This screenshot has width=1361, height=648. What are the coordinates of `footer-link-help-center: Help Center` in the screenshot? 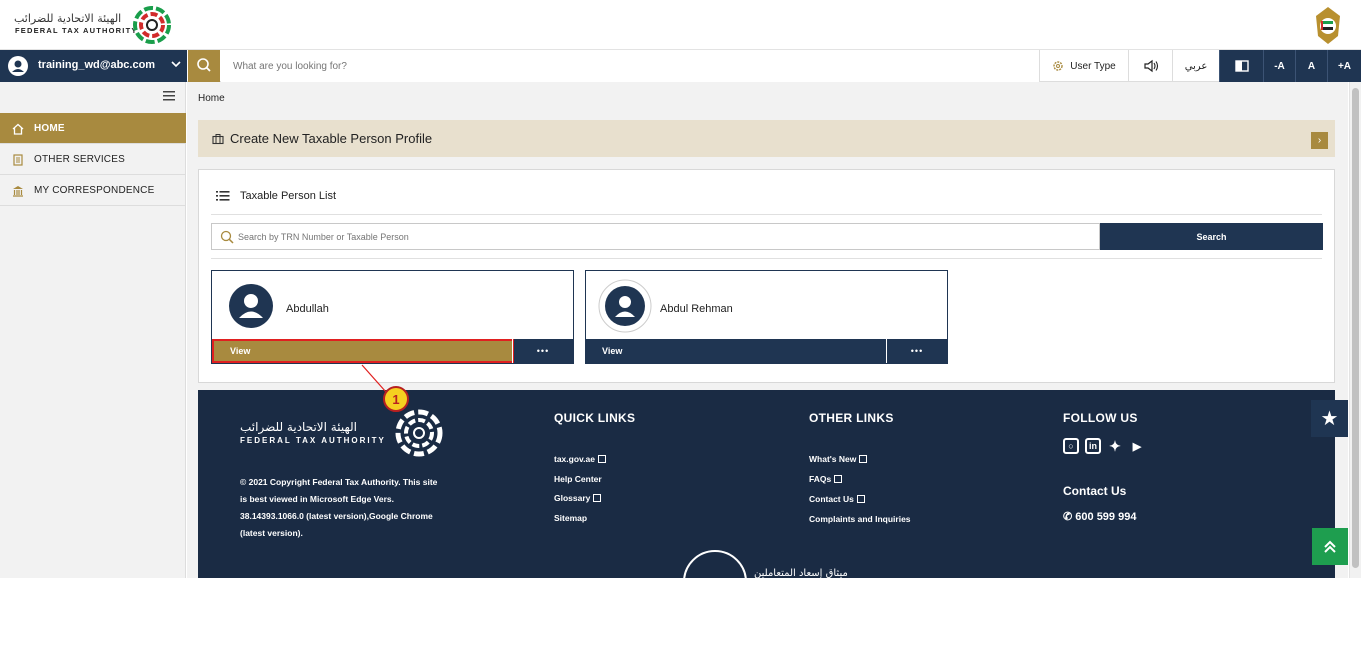 It's located at (578, 479).